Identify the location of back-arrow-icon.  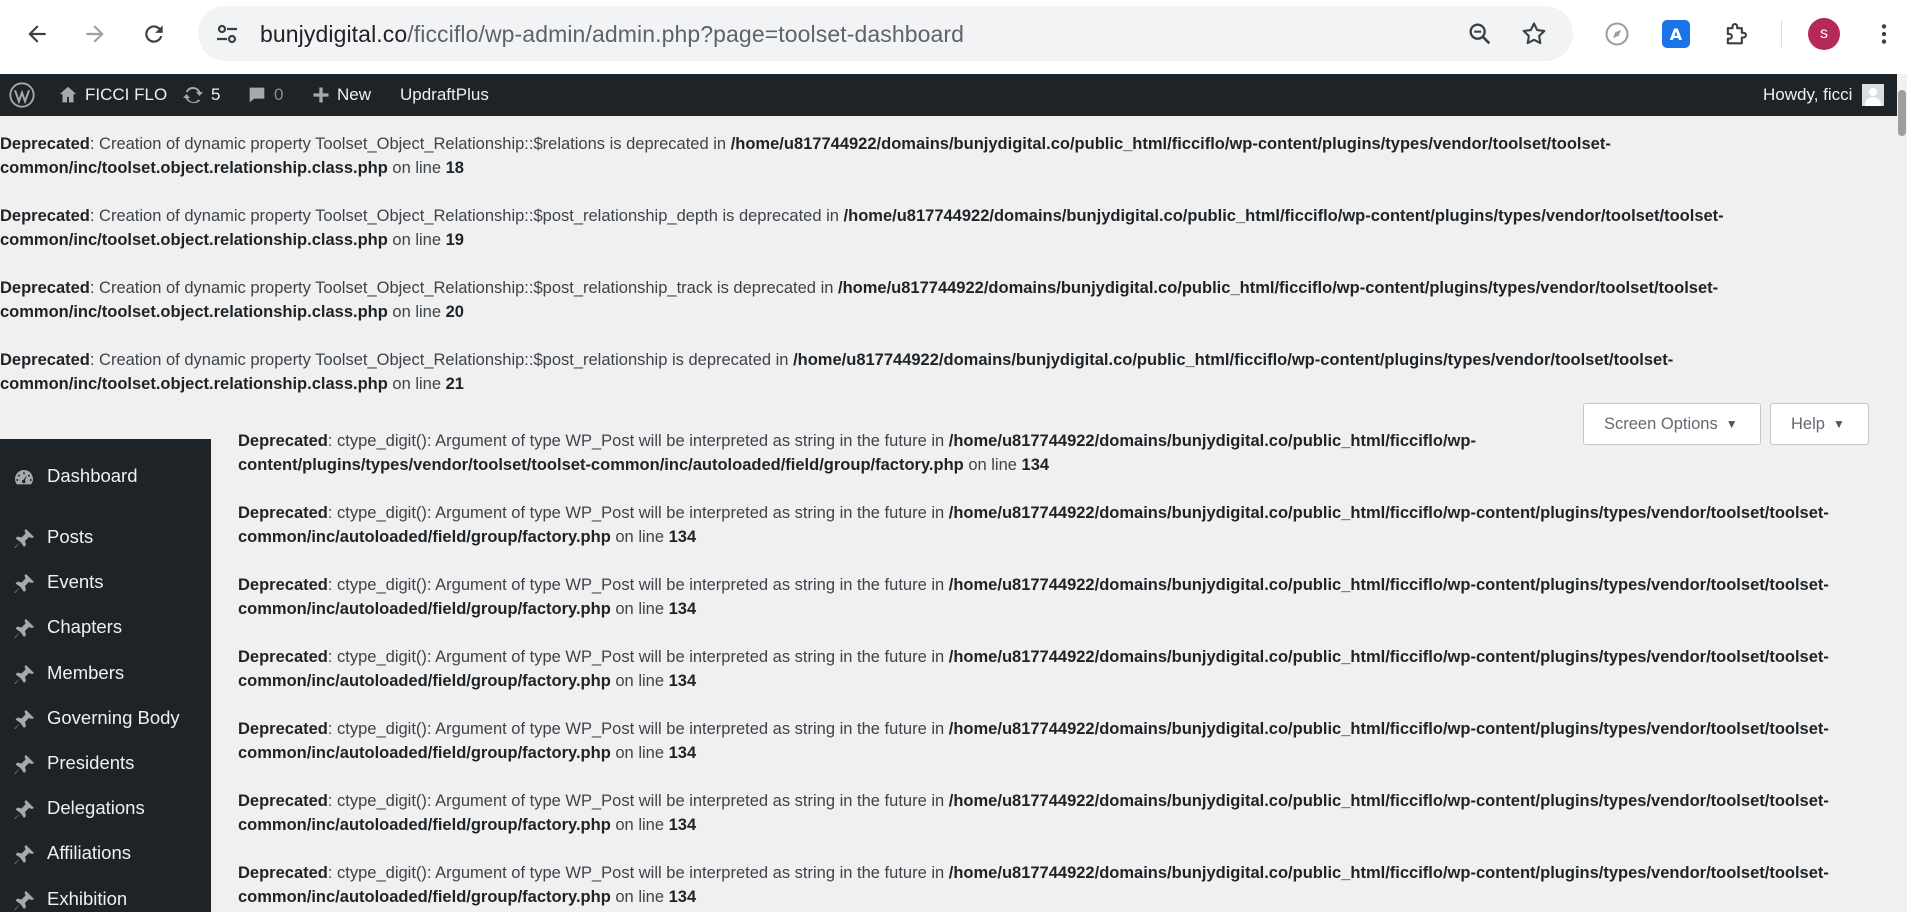
(37, 34).